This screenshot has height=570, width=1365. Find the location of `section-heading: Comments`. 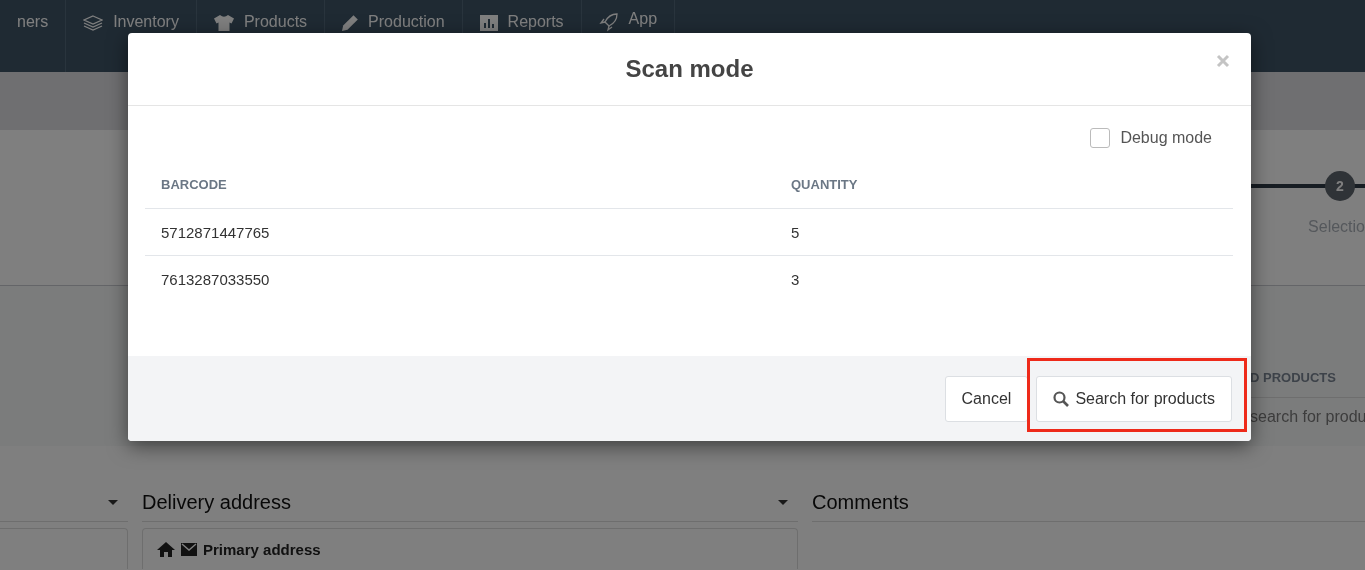

section-heading: Comments is located at coordinates (860, 502).